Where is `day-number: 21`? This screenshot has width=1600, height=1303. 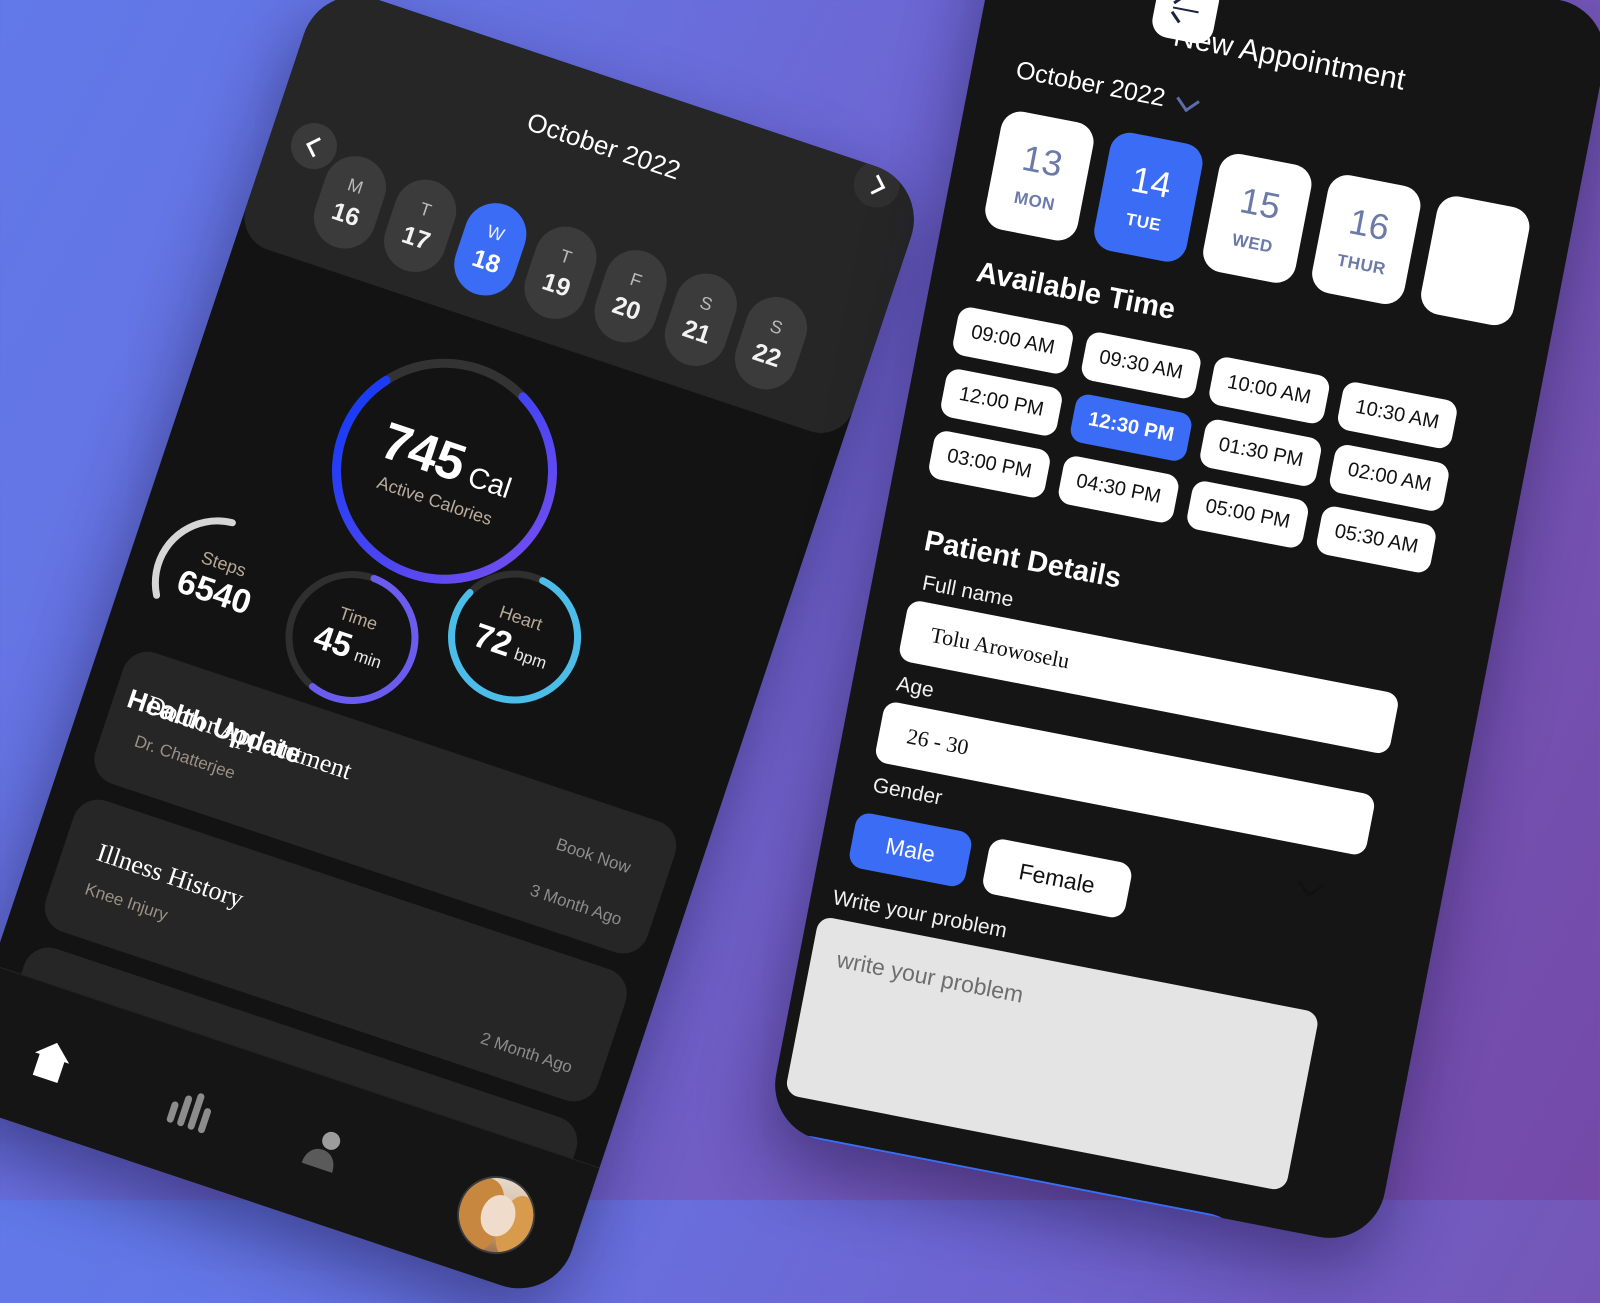
day-number: 21 is located at coordinates (697, 332).